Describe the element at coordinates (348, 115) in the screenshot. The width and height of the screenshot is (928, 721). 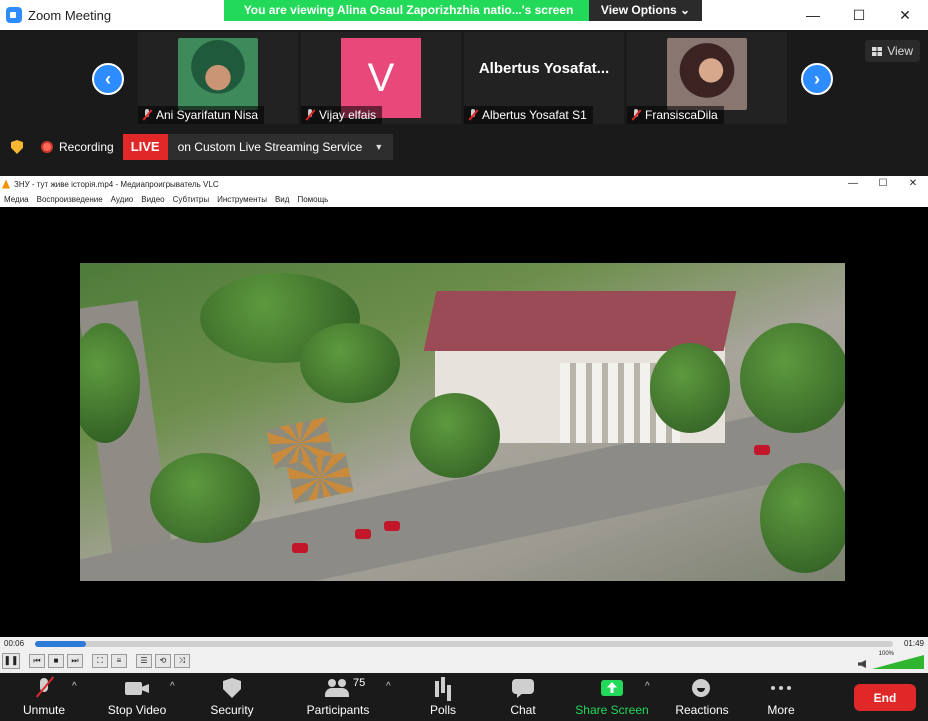
I see `participant-name: Vijay elfais` at that location.